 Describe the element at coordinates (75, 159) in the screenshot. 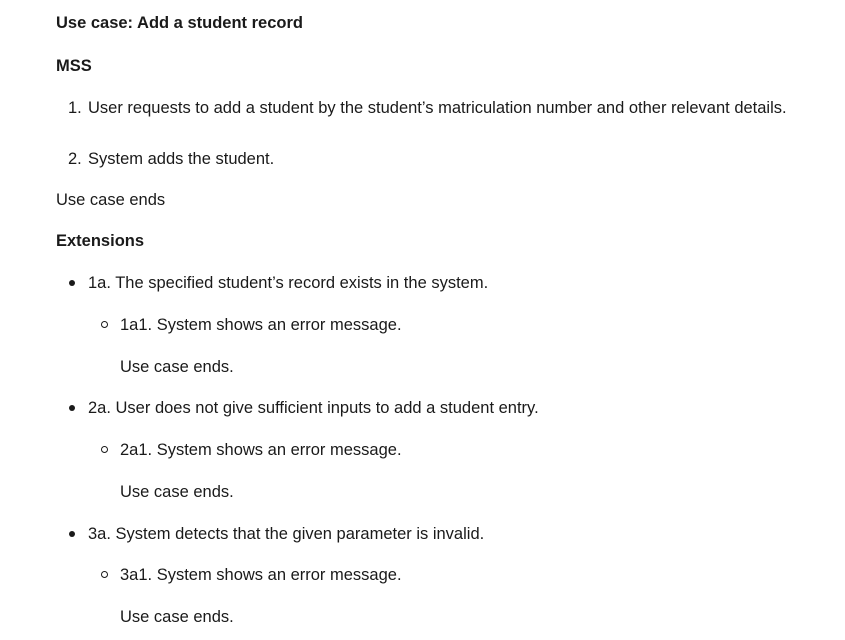

I see `step-number: 2.` at that location.